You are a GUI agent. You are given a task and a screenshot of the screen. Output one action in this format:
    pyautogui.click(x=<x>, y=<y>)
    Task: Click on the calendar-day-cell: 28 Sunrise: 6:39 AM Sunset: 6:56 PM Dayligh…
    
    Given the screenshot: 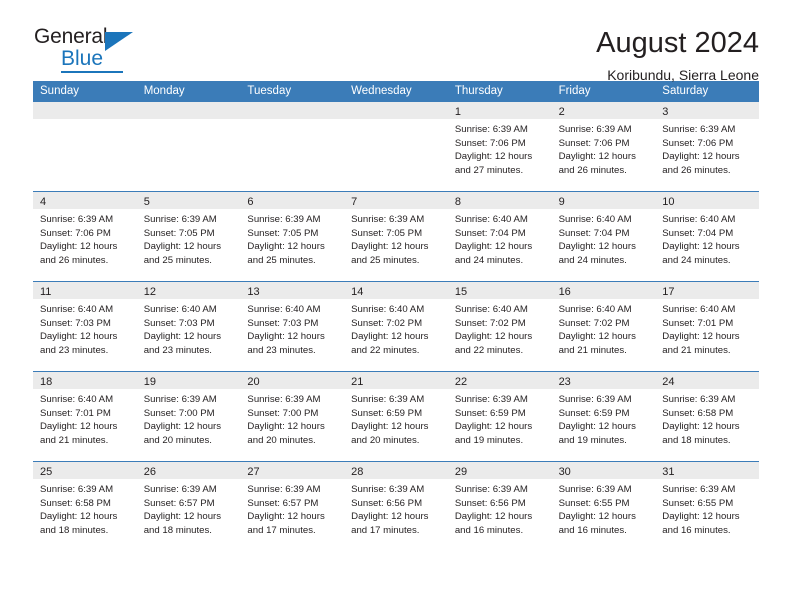 What is the action you would take?
    pyautogui.click(x=396, y=506)
    